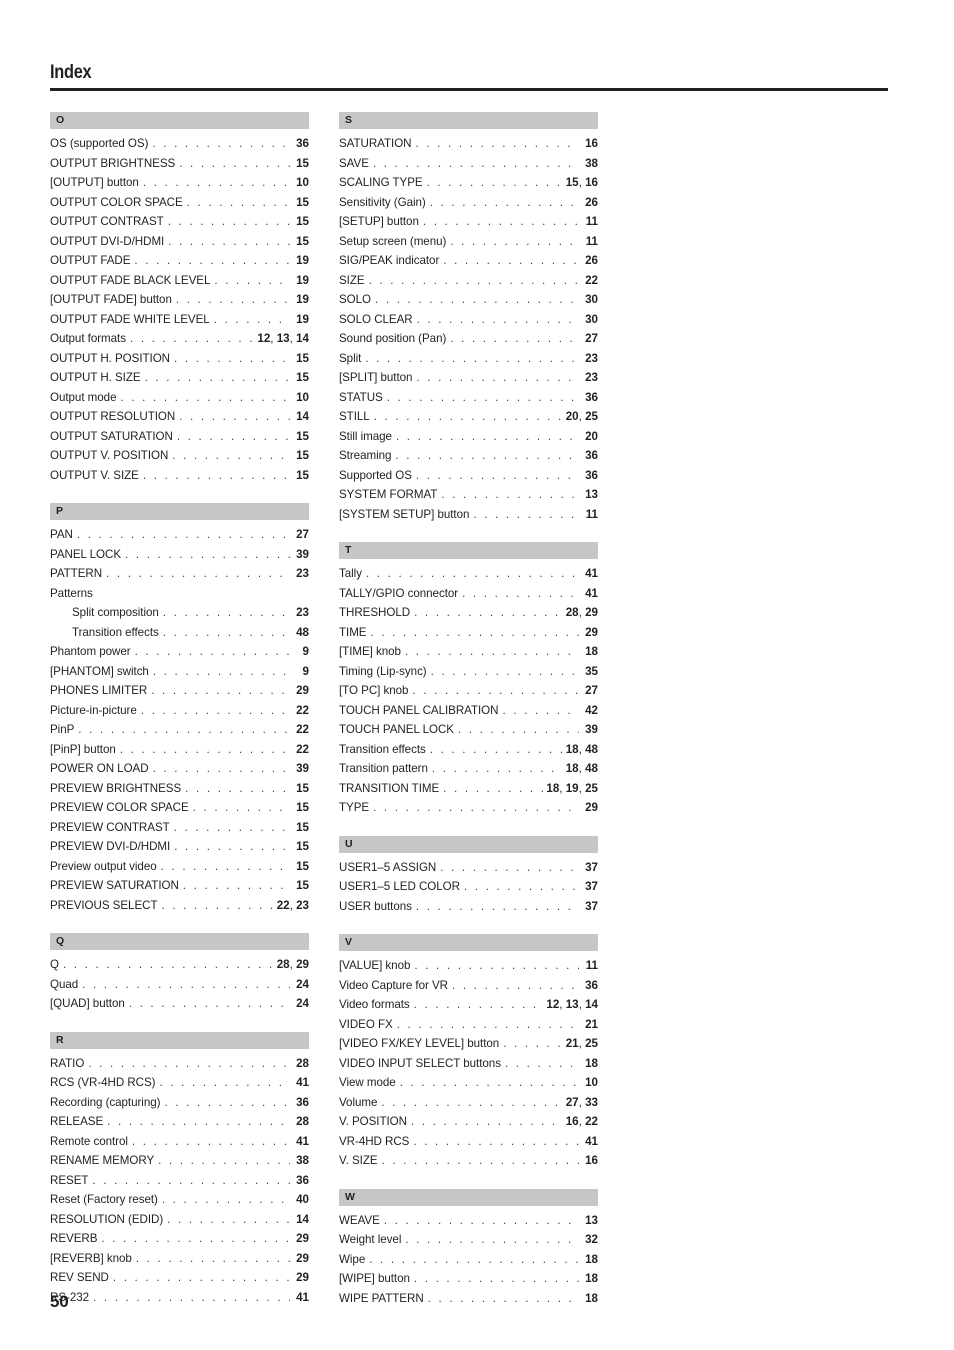 The height and width of the screenshot is (1350, 954). What do you see at coordinates (590, 1240) in the screenshot?
I see `index-entry-page-numbers: 32` at bounding box center [590, 1240].